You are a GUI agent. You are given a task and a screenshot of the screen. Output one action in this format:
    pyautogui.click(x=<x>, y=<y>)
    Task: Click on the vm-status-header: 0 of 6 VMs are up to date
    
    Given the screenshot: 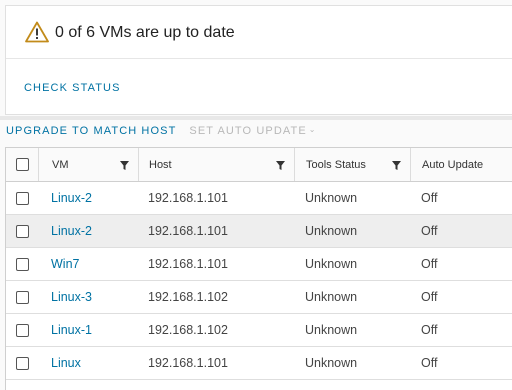 What is the action you would take?
    pyautogui.click(x=259, y=32)
    